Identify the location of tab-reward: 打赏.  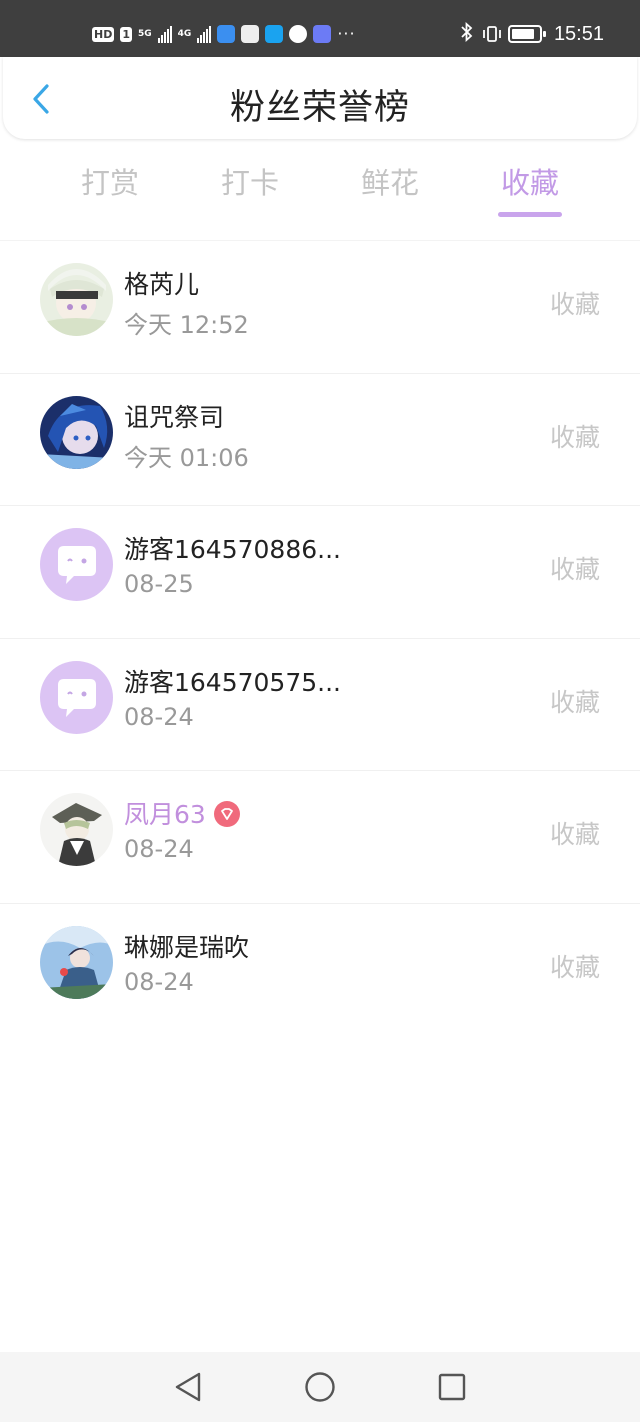
(110, 181).